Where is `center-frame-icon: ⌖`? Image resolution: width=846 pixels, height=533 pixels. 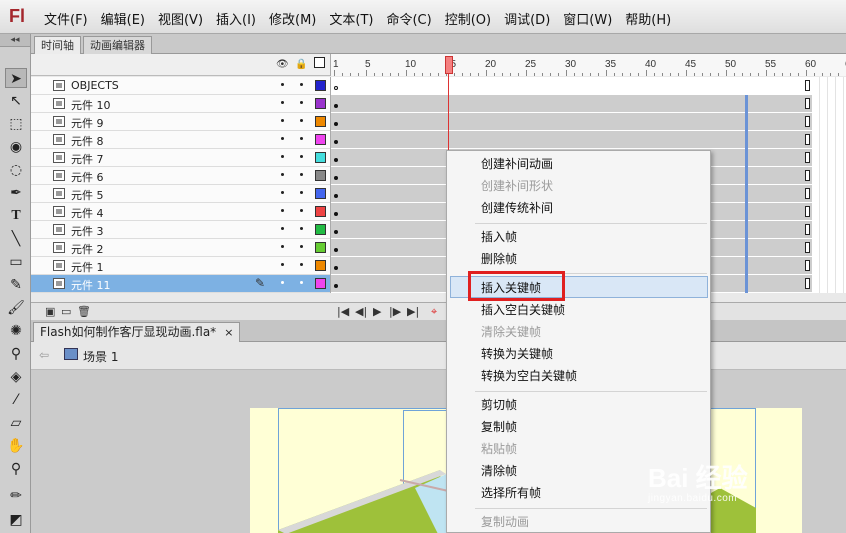 center-frame-icon: ⌖ is located at coordinates (434, 312).